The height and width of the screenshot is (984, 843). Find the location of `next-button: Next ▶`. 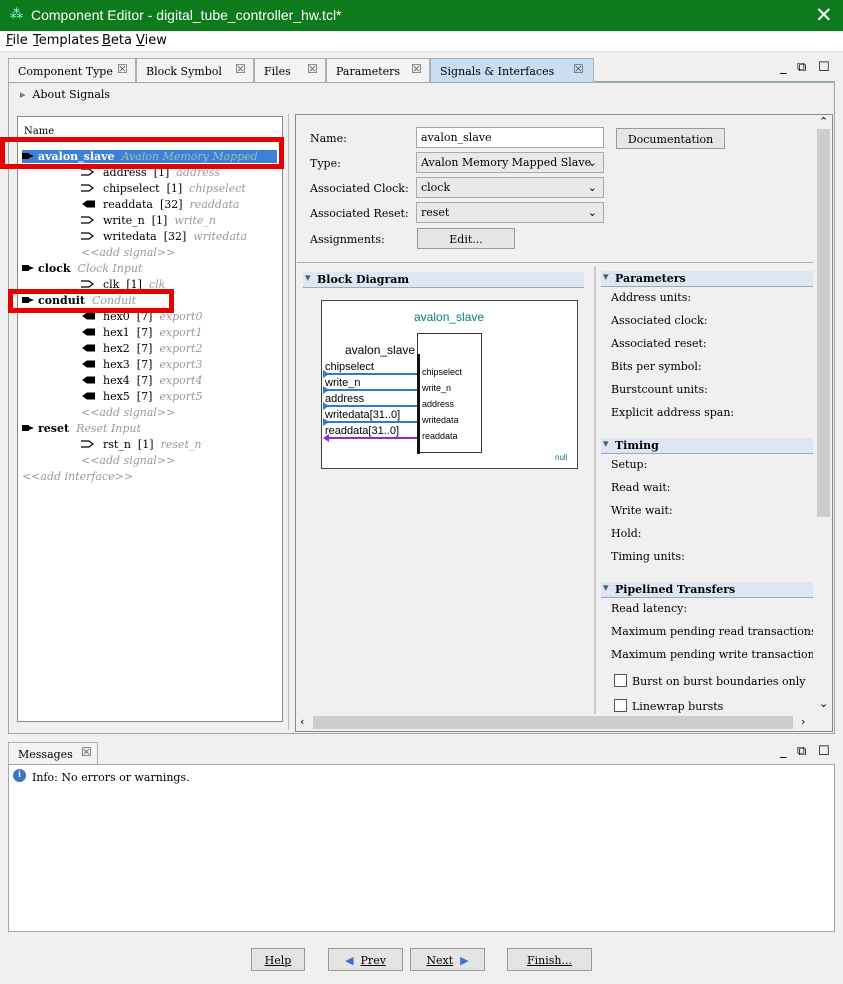

next-button: Next ▶ is located at coordinates (447, 959).